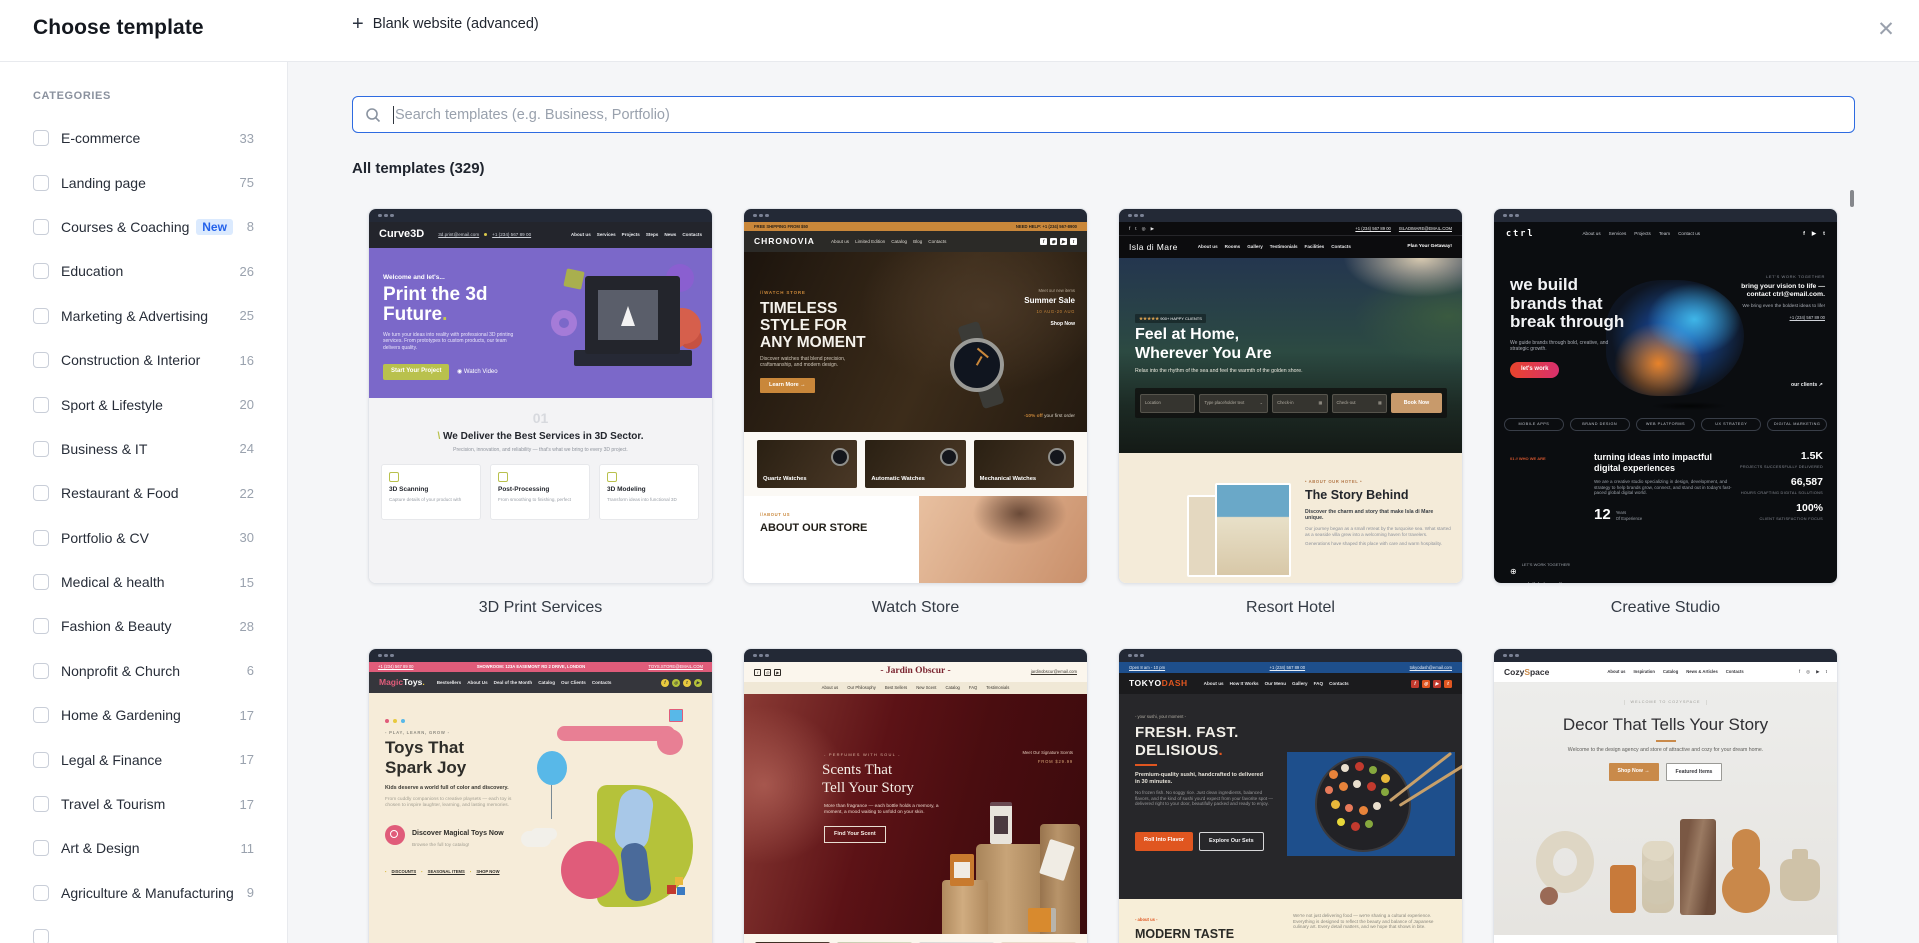  What do you see at coordinates (143, 404) in the screenshot?
I see `sidebar-item-sport-lifestyle: Sport & Lifestyle 20` at bounding box center [143, 404].